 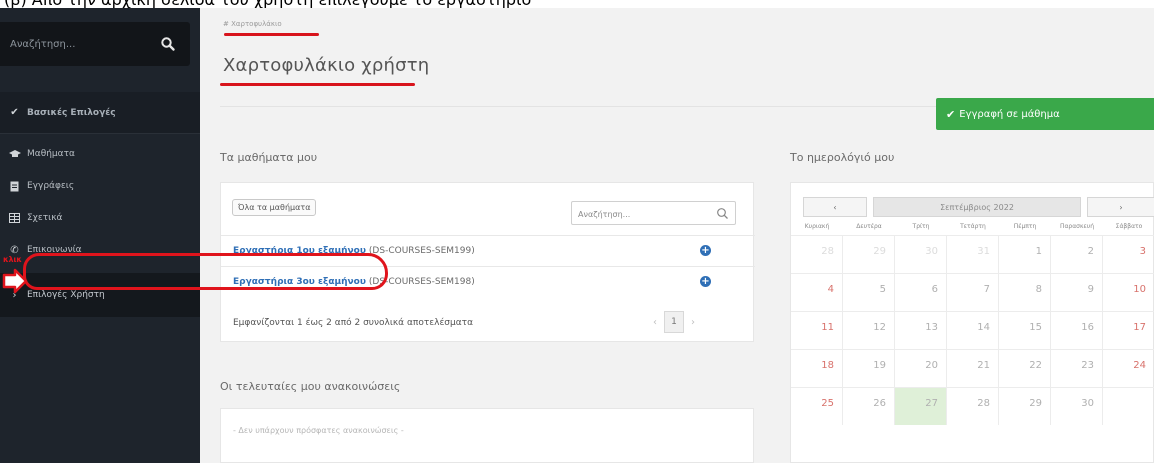 I want to click on calendar-week: 11 12 13 14 15 16 17, so click(x=972, y=330).